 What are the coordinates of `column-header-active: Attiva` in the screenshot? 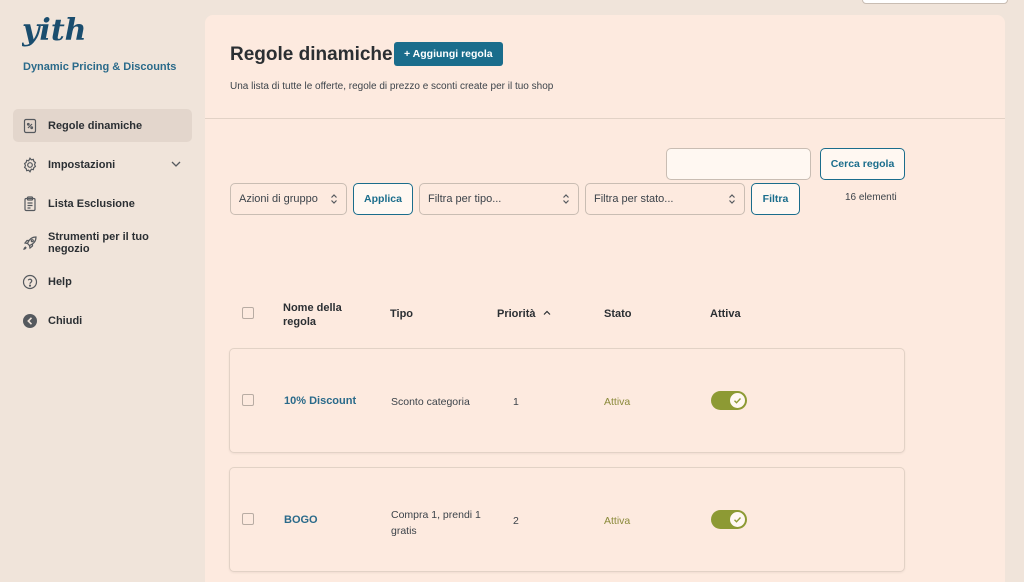 It's located at (725, 314).